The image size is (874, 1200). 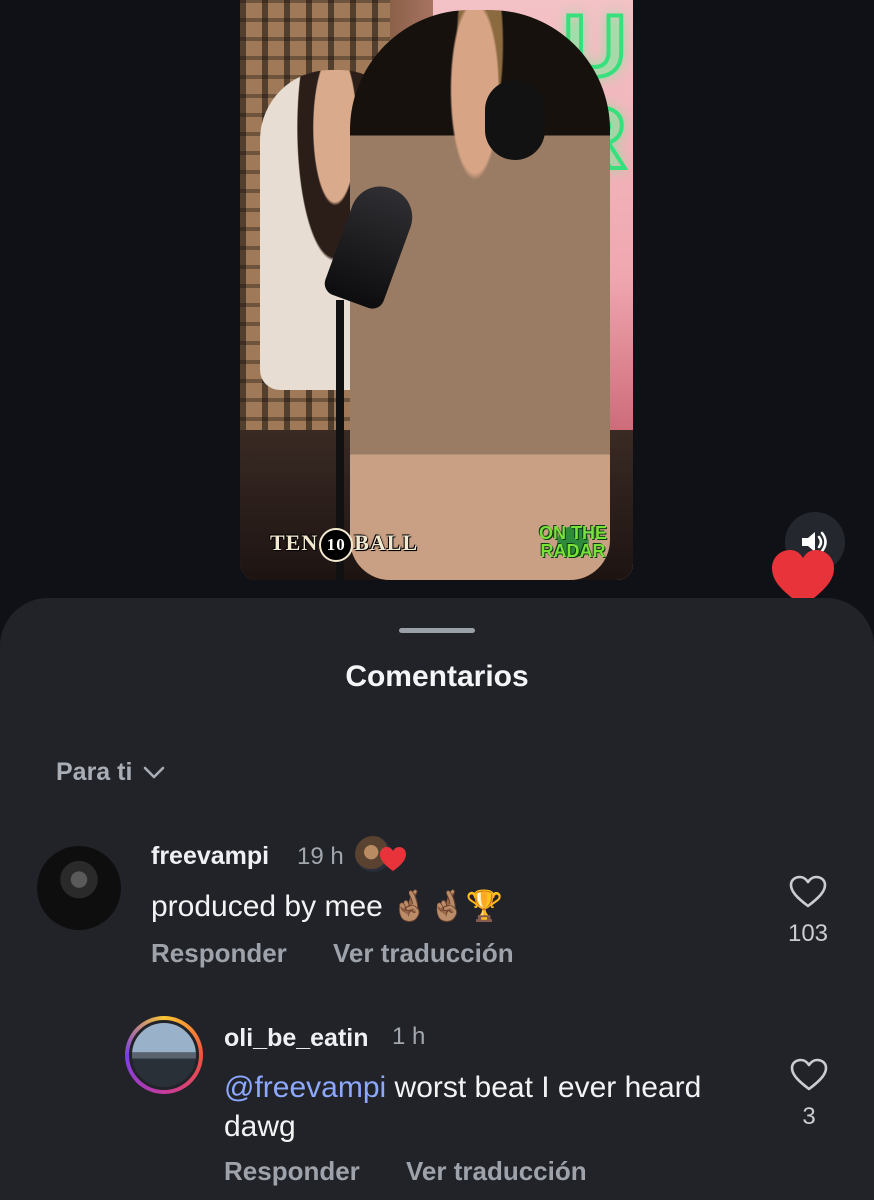 What do you see at coordinates (305, 1087) in the screenshot?
I see `mention-link: @freevampi` at bounding box center [305, 1087].